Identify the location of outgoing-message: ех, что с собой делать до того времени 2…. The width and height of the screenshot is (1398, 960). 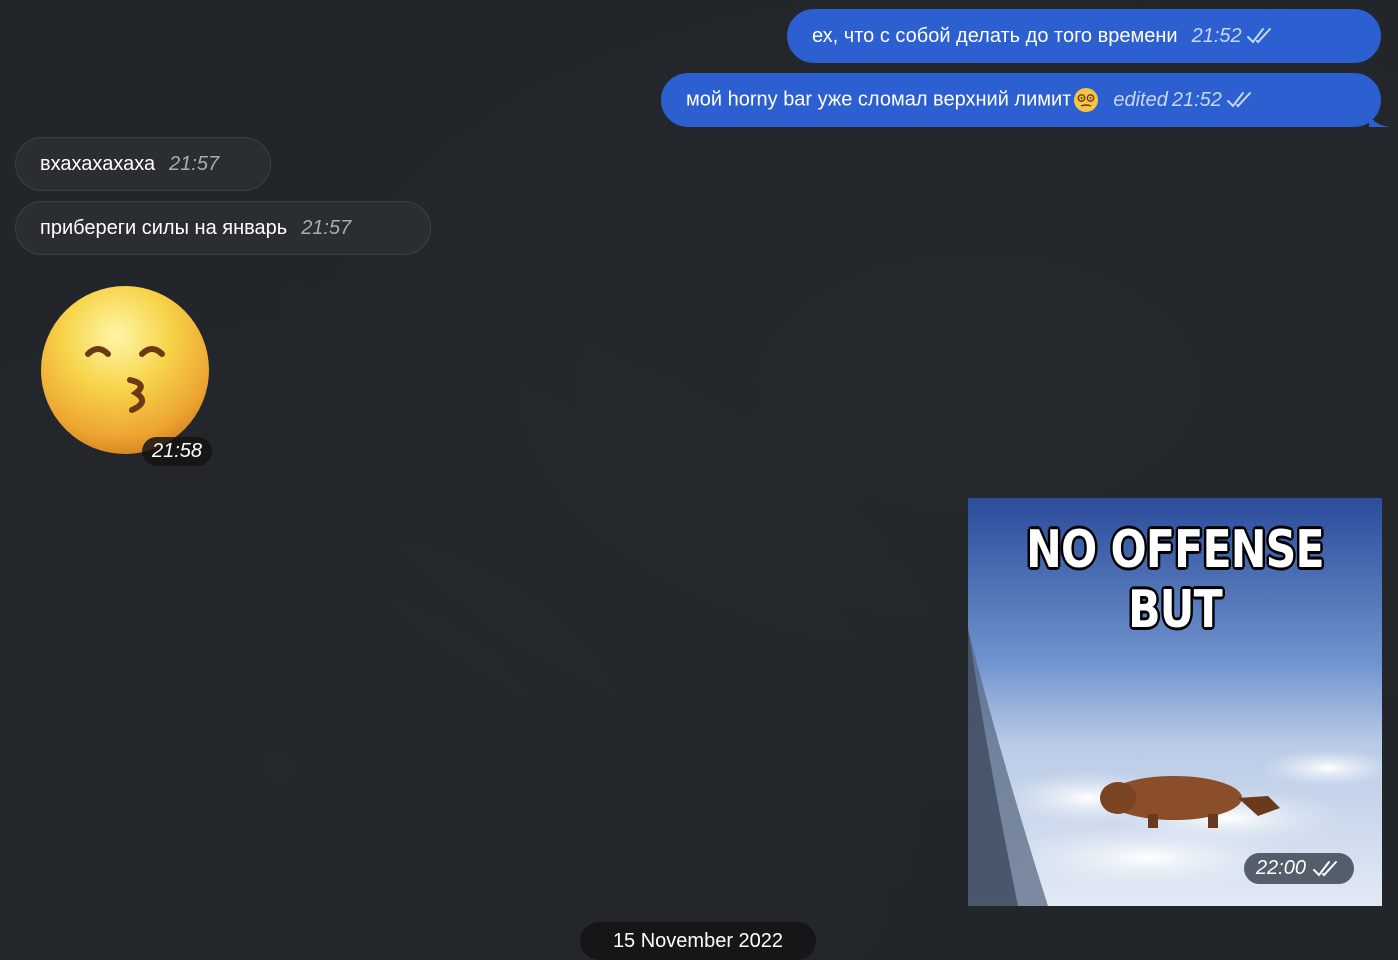
(1084, 36).